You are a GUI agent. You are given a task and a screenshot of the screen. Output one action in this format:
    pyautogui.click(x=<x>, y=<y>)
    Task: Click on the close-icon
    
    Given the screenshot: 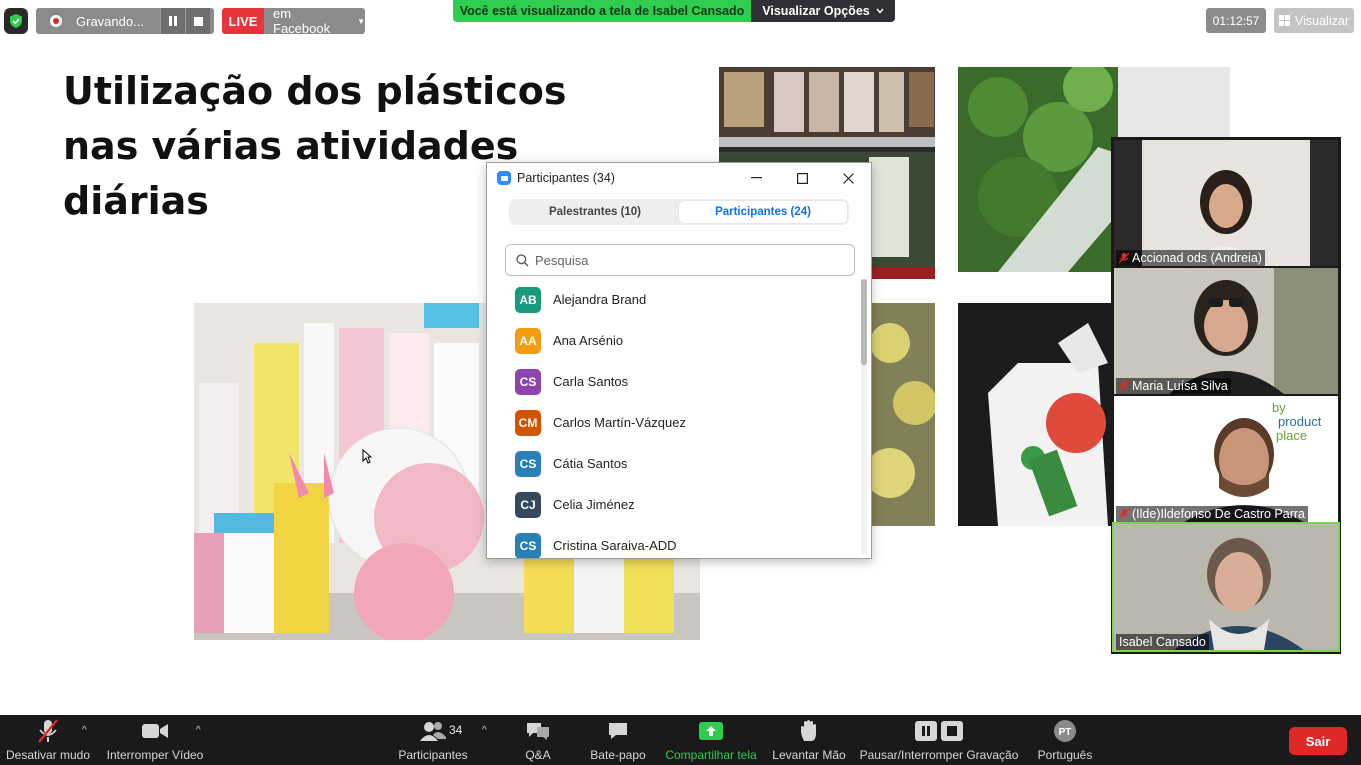 What is the action you would take?
    pyautogui.click(x=848, y=178)
    